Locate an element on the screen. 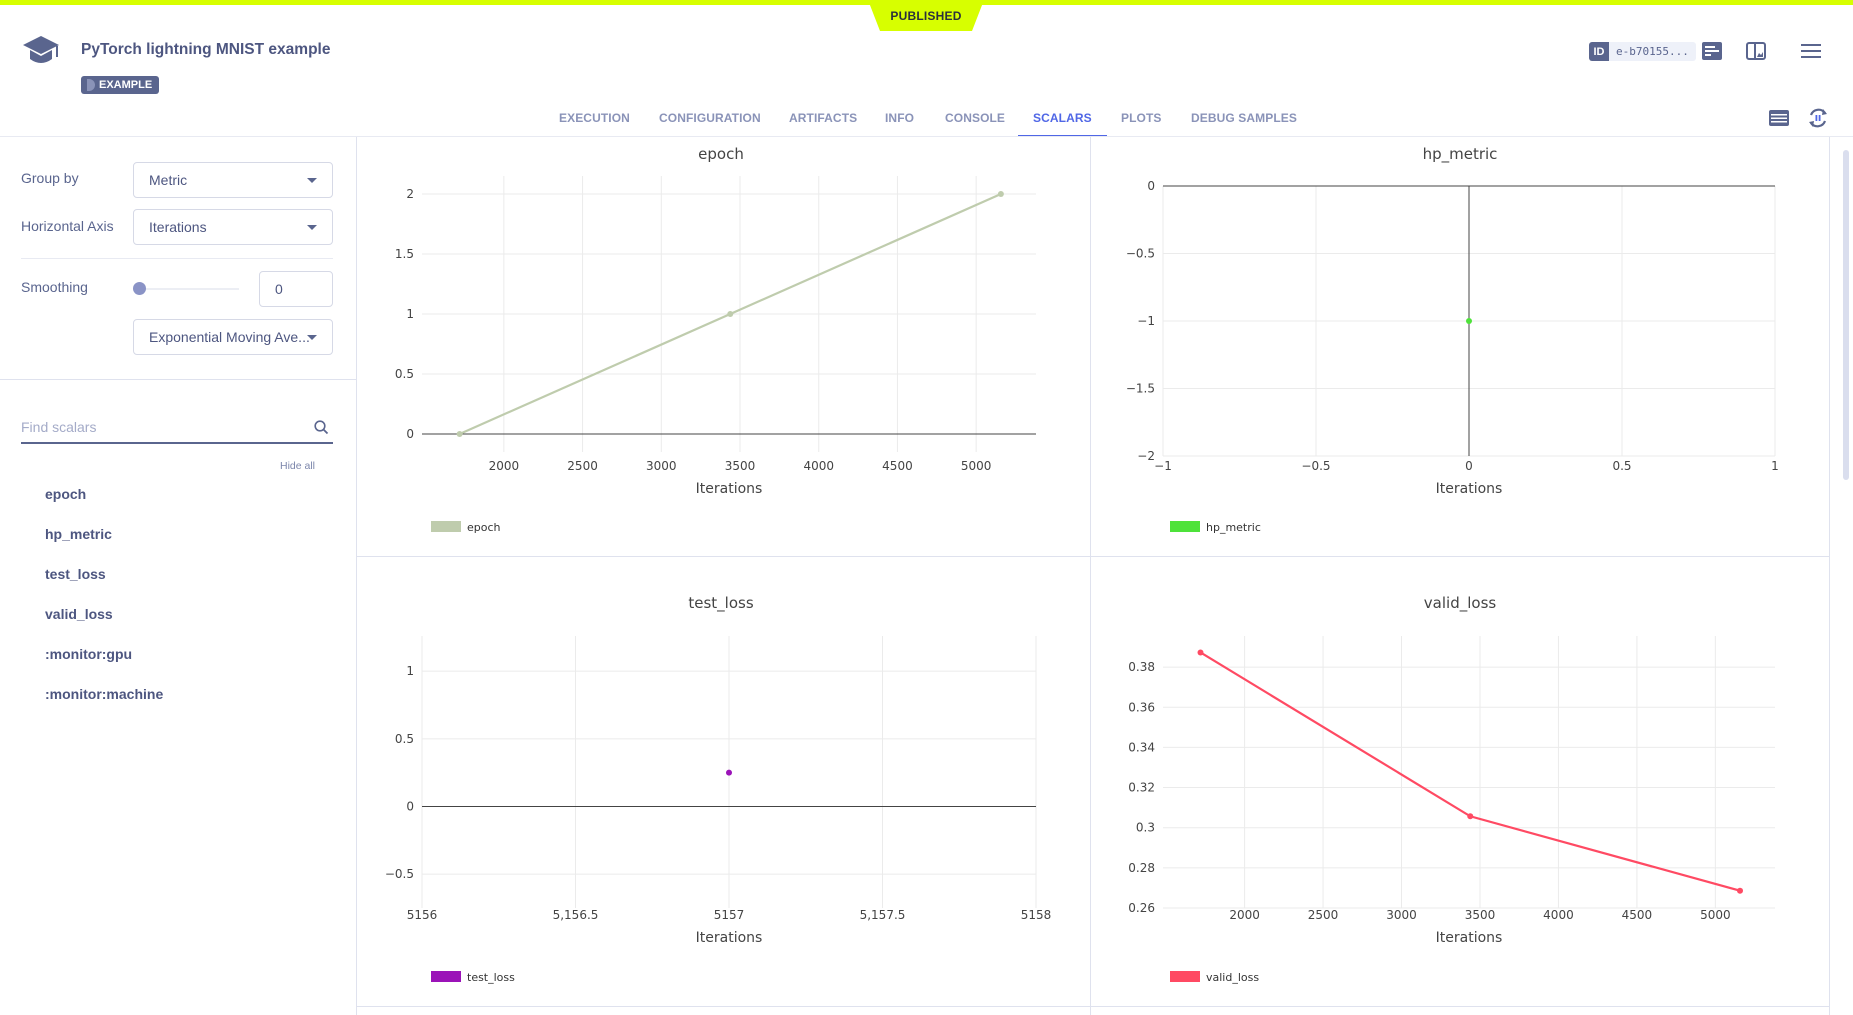  x-axis-label: Iterations is located at coordinates (1469, 938).